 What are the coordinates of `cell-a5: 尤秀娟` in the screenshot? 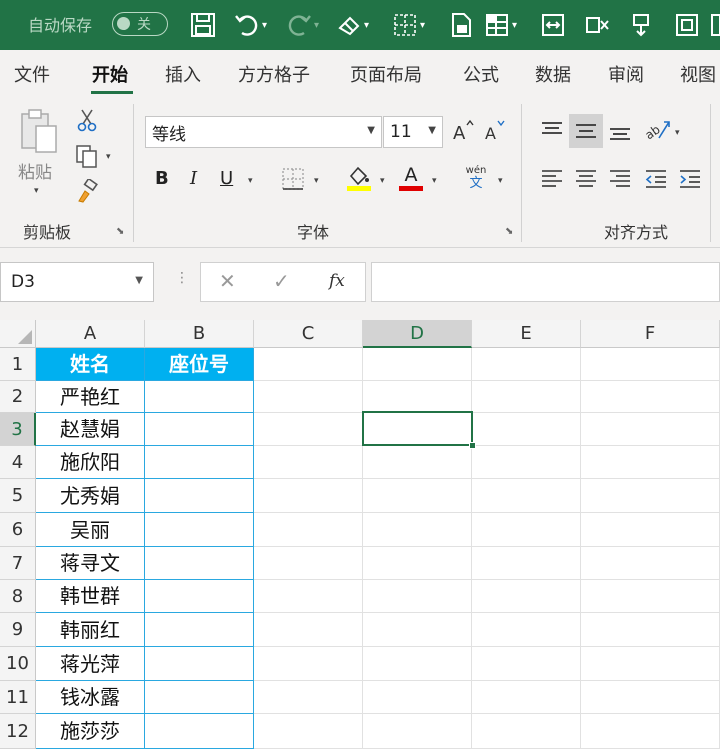 It's located at (90, 496).